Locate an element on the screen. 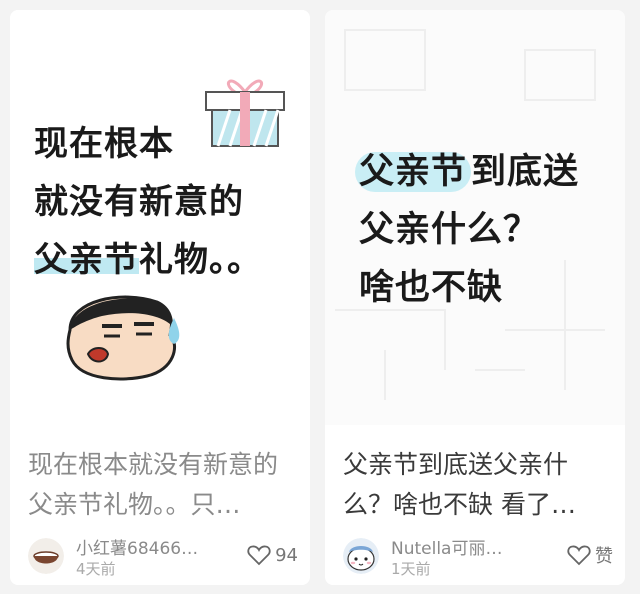  author-row: 小红薯68466… 4天前 94 is located at coordinates (163, 554).